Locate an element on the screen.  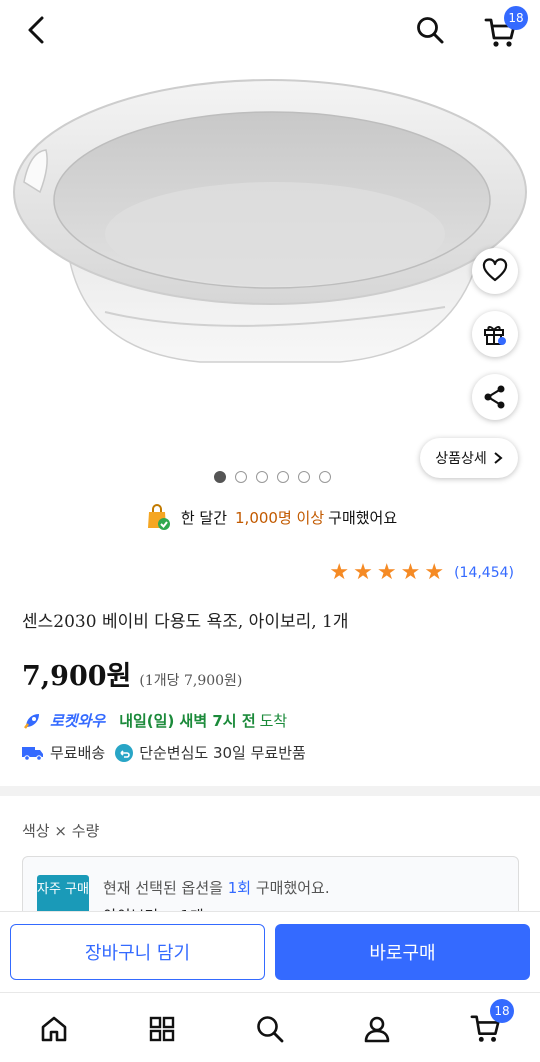
return-icon is located at coordinates (124, 752).